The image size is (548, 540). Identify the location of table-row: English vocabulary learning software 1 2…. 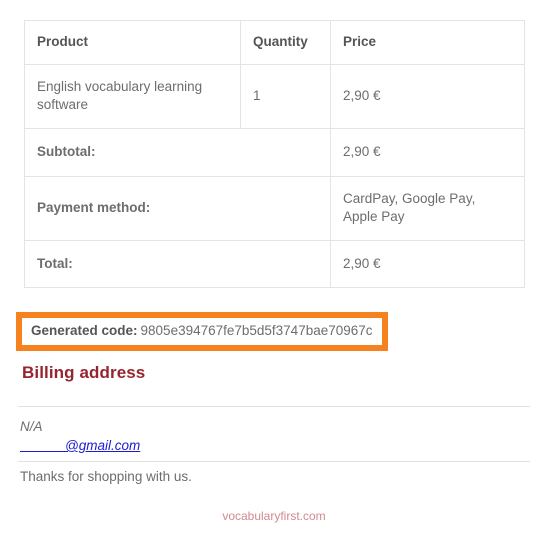
(274, 96).